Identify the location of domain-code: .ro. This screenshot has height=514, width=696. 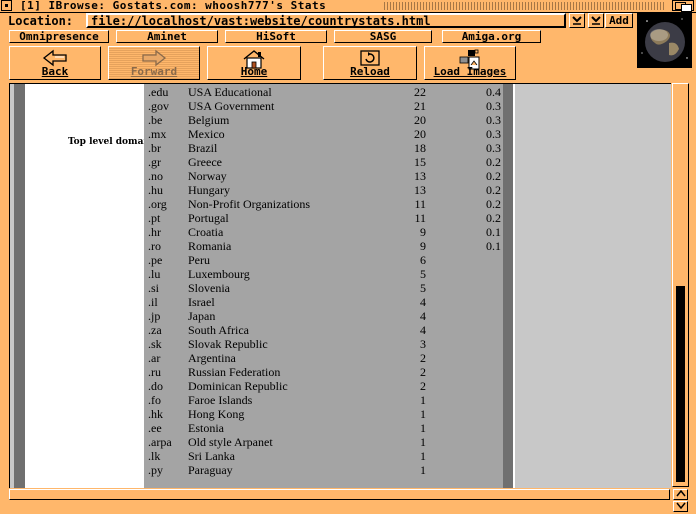
(154, 246).